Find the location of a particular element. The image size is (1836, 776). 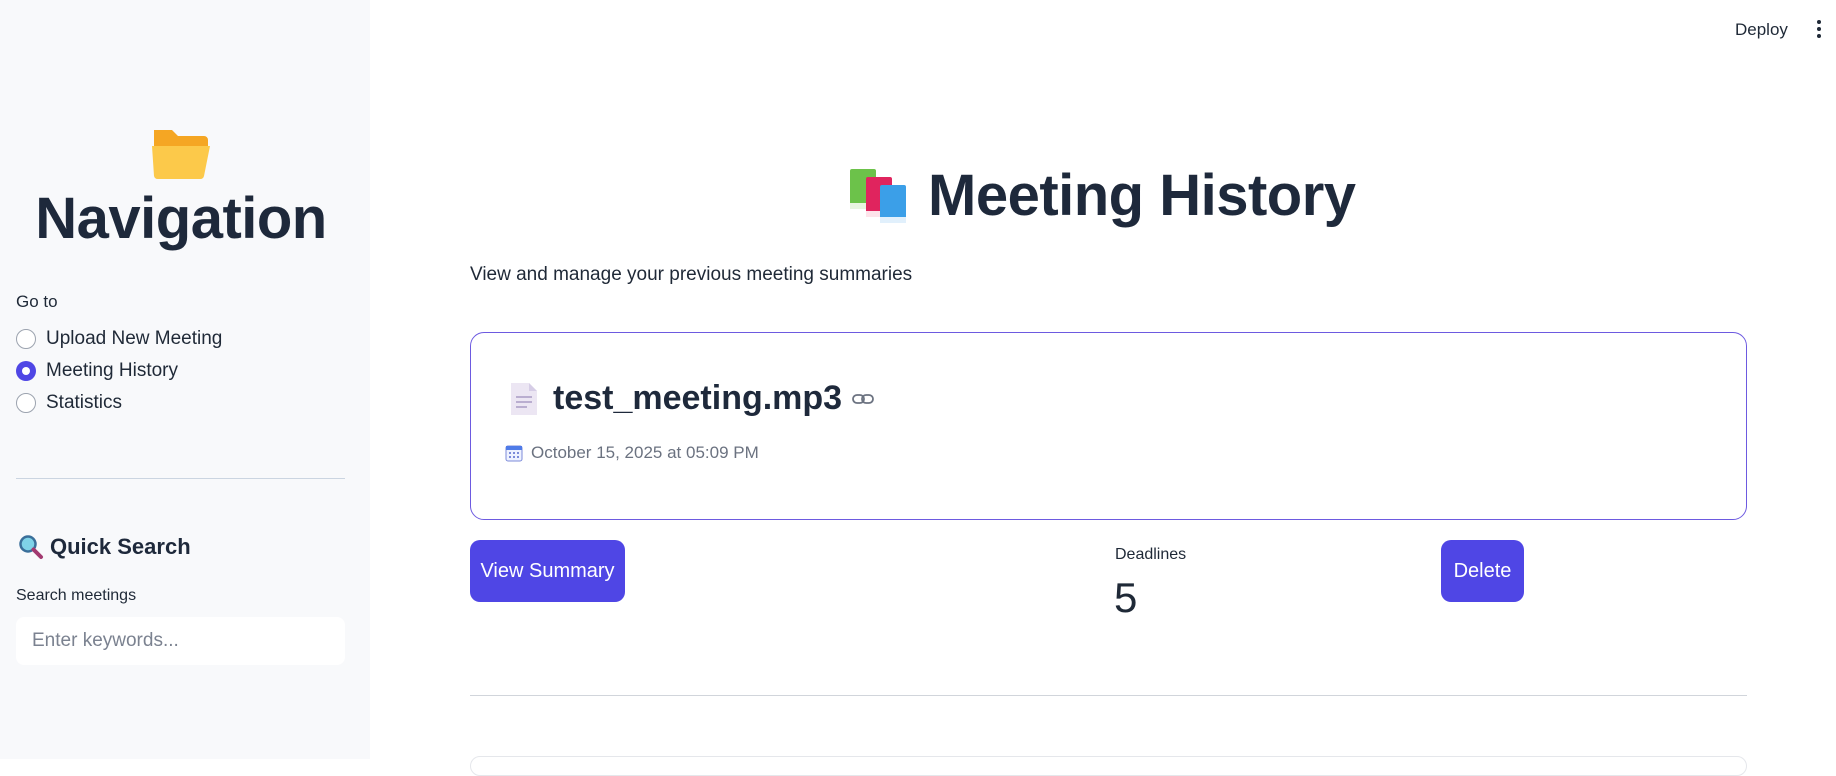

document-icon is located at coordinates (524, 398).